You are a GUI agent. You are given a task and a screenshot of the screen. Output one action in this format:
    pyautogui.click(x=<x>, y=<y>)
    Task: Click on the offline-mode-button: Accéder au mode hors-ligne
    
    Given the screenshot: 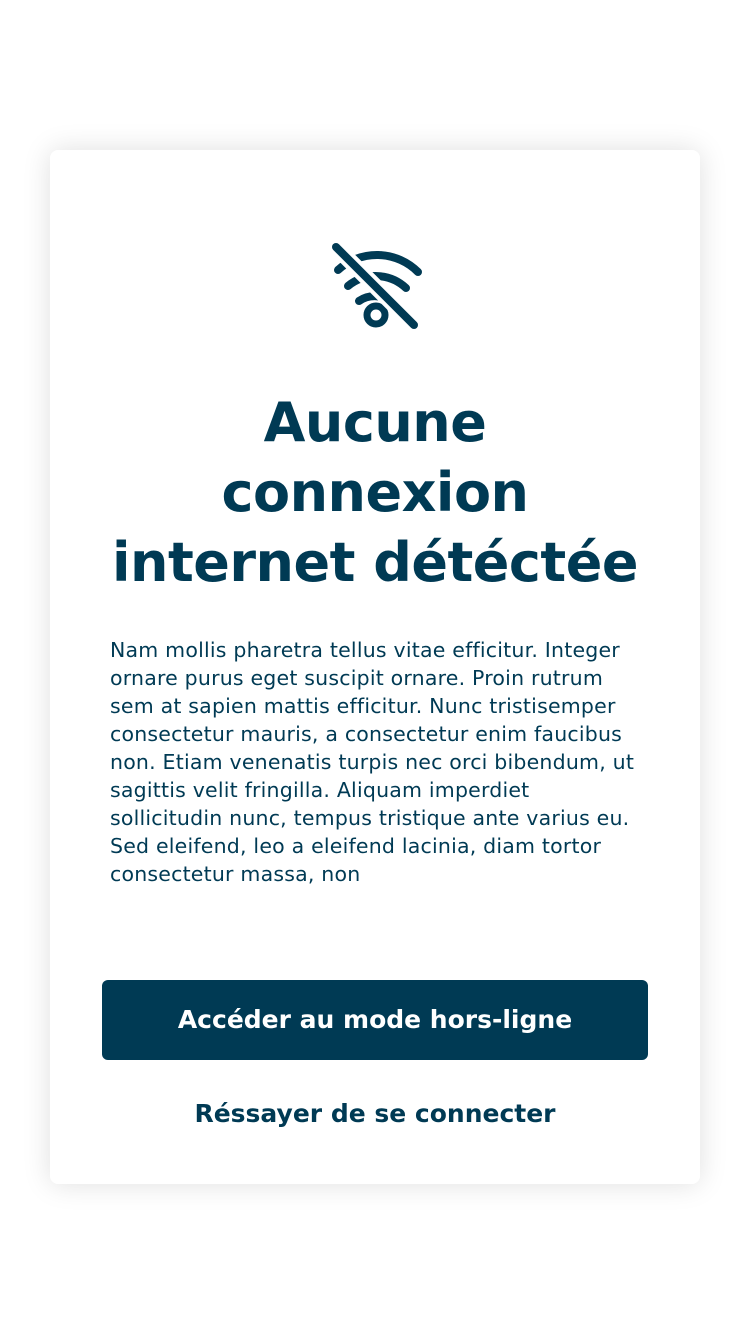 What is the action you would take?
    pyautogui.click(x=375, y=1020)
    